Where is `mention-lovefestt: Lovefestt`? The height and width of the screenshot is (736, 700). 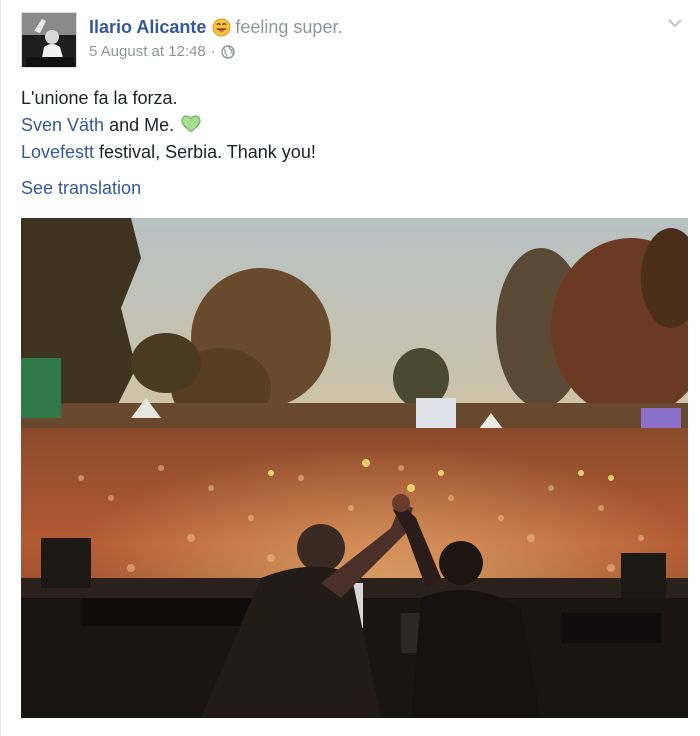
mention-lovefestt: Lovefestt is located at coordinates (57, 152).